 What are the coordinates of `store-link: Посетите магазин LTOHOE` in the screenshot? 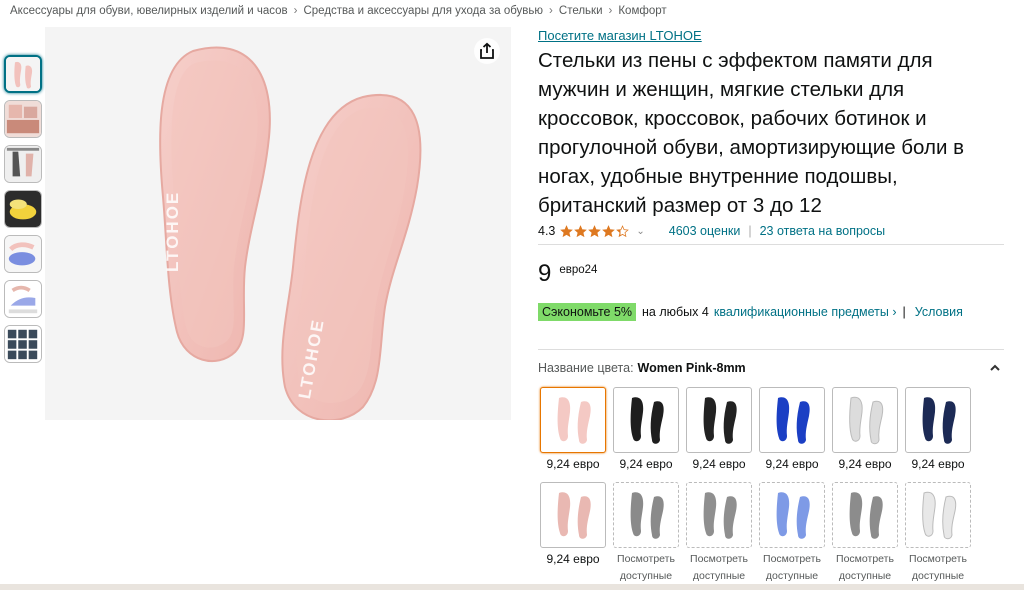 It's located at (771, 36).